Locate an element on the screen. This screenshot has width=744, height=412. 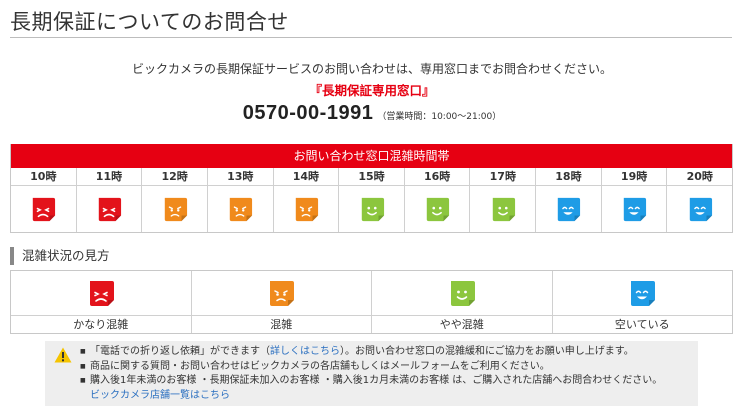
schedule-header: お問い合わせ窓口混雑時間帯 is located at coordinates (371, 156).